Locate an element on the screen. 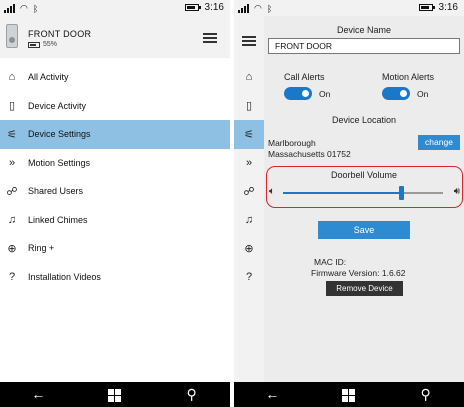 Image resolution: width=464 pixels, height=407 pixels. device-name-input is located at coordinates (364, 46).